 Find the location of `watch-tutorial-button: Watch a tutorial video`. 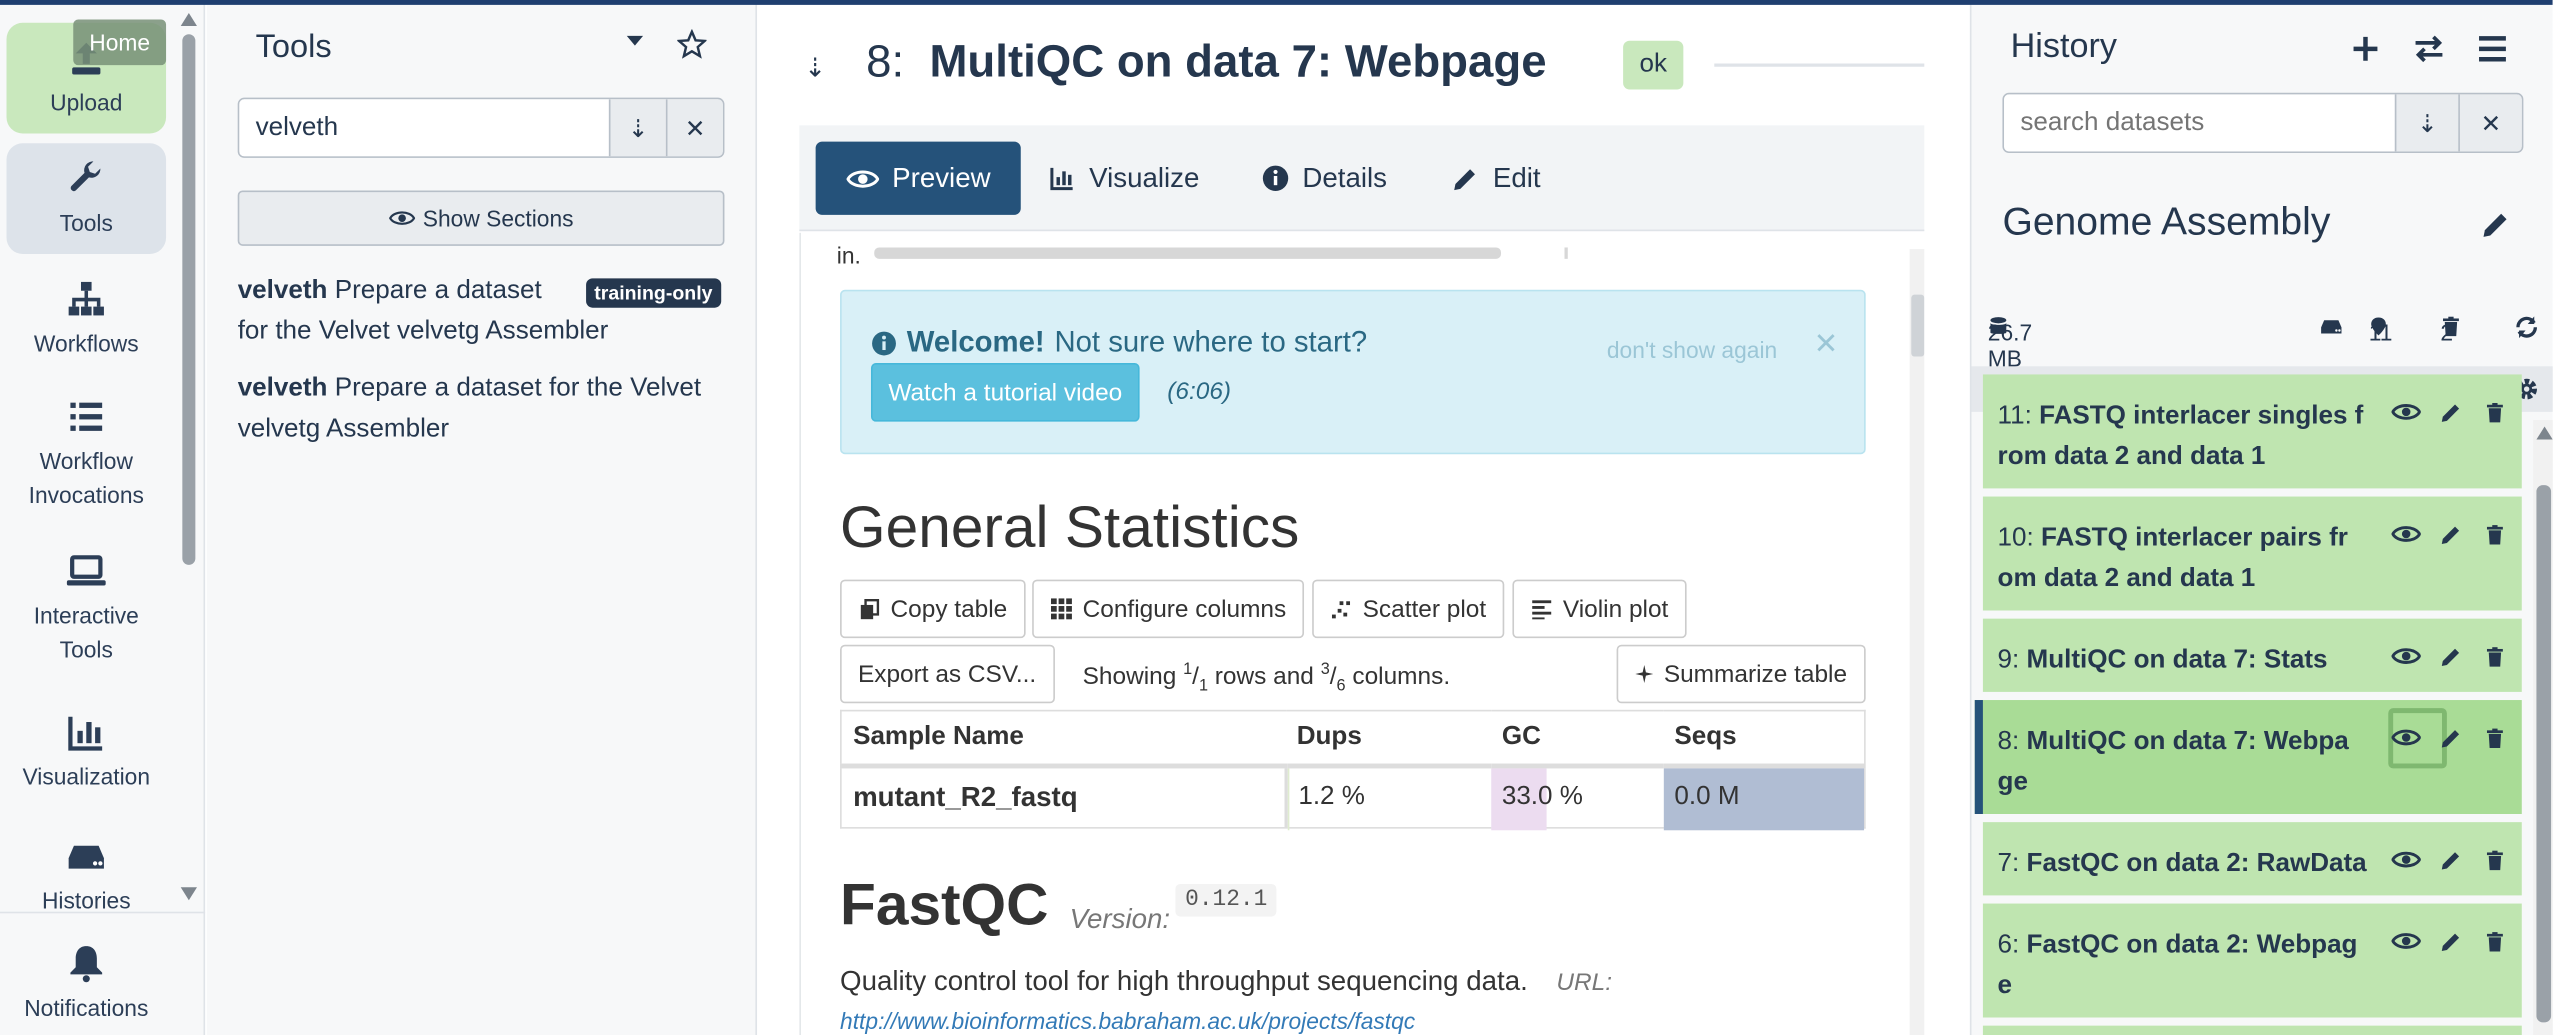

watch-tutorial-button: Watch a tutorial video is located at coordinates (1005, 392).